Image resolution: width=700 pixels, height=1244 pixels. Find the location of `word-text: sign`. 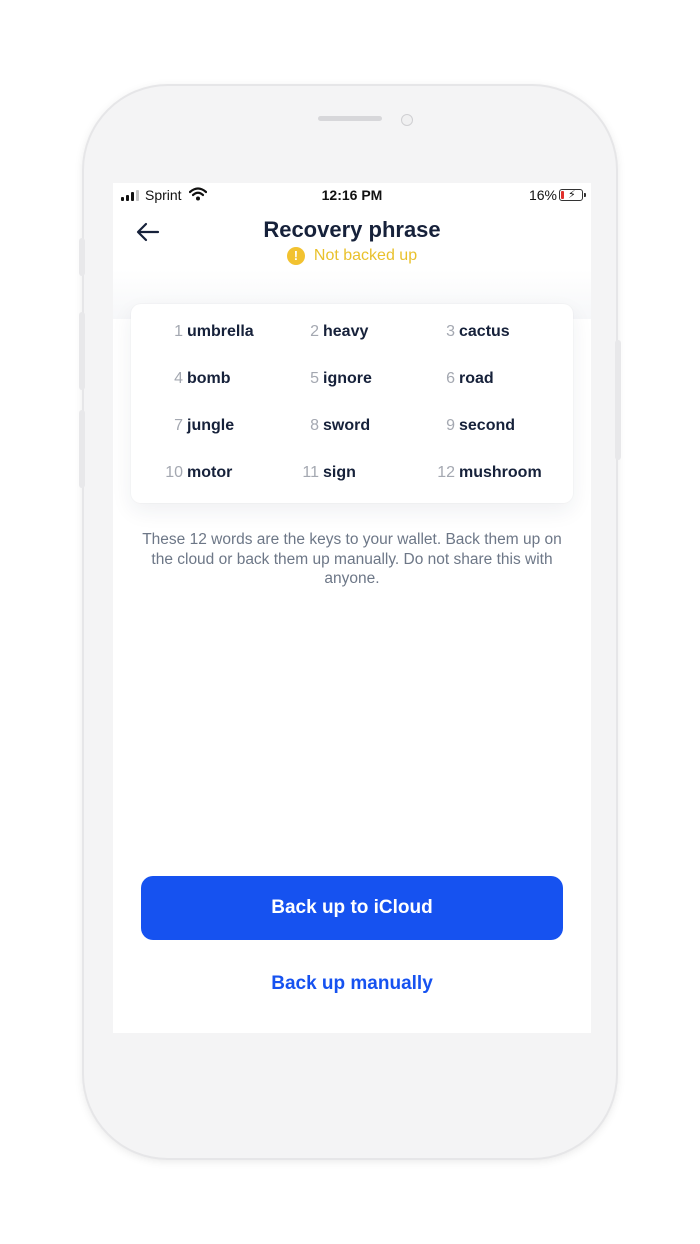

word-text: sign is located at coordinates (339, 472).